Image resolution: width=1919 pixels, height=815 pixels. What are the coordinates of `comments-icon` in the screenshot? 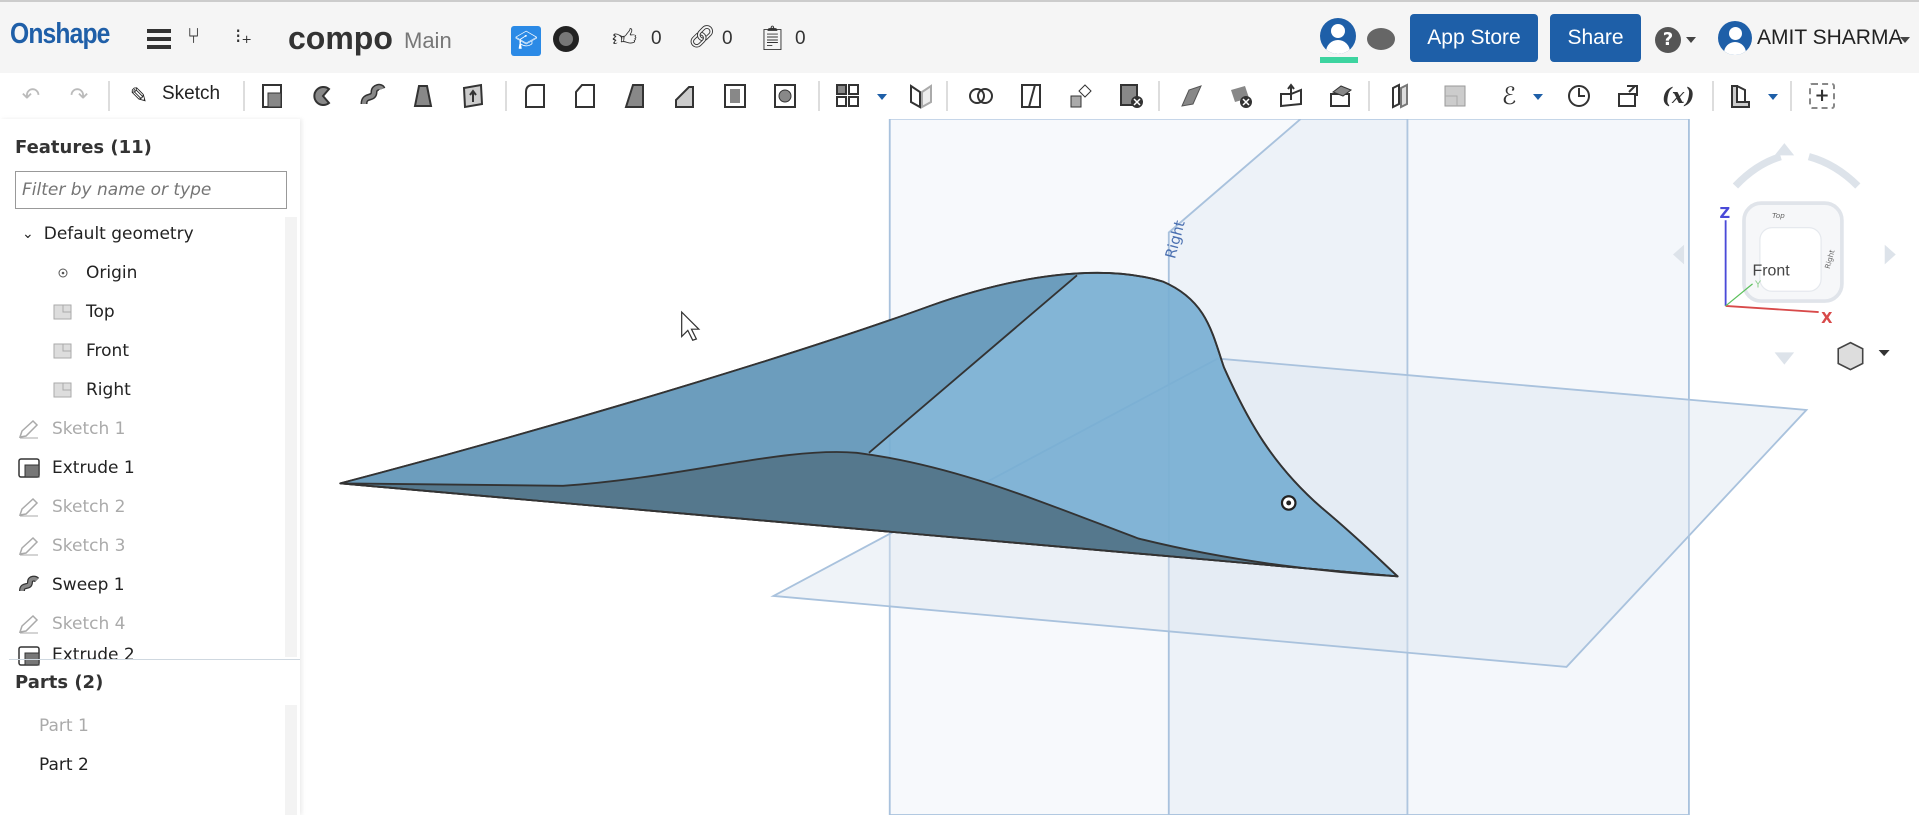 It's located at (1381, 39).